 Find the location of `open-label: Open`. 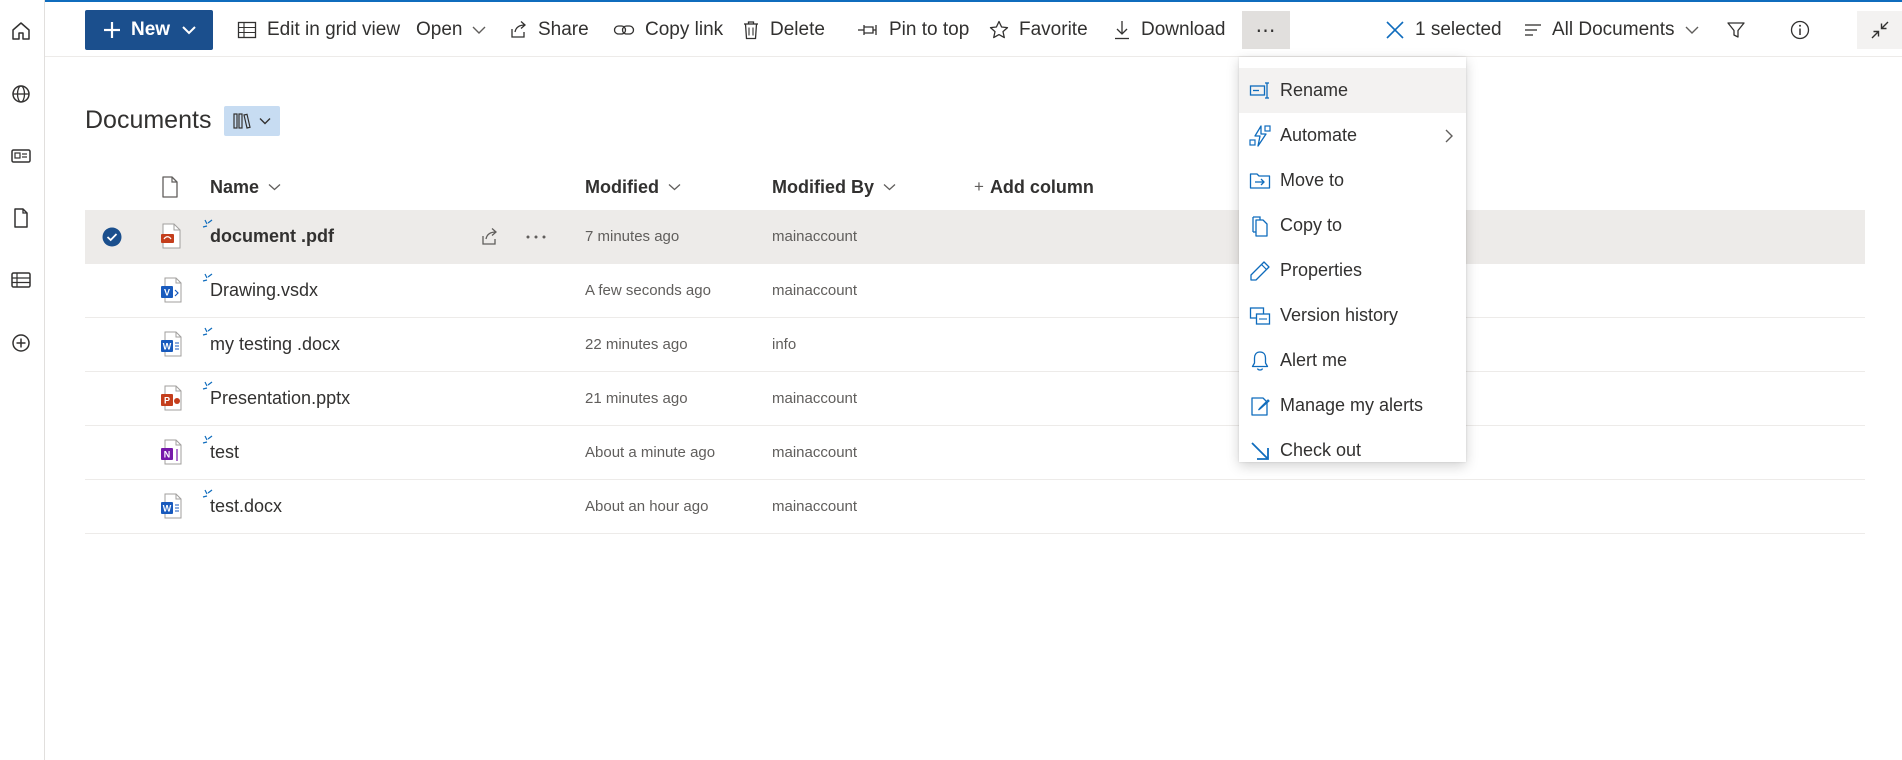

open-label: Open is located at coordinates (439, 29).